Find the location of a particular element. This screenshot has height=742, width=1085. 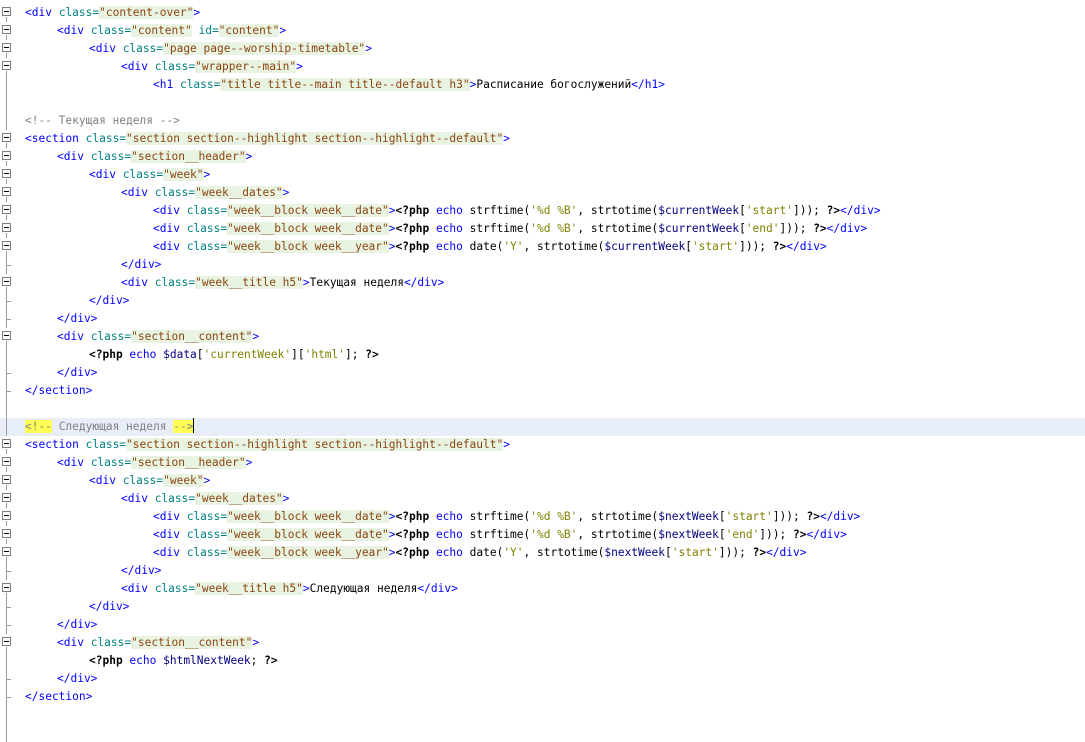

code-line: <!-- Текущая неделя --> is located at coordinates (542, 121).